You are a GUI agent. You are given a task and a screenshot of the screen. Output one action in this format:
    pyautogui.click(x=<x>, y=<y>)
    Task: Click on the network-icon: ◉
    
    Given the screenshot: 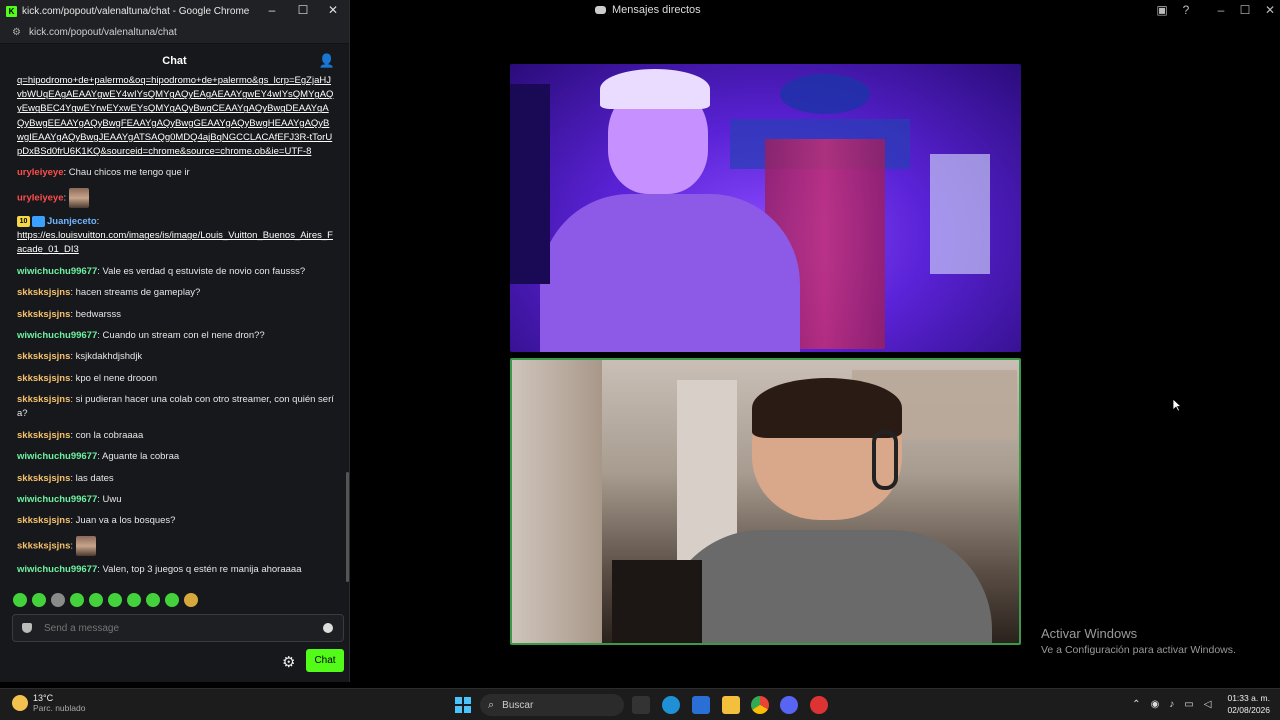 What is the action you would take?
    pyautogui.click(x=1155, y=704)
    